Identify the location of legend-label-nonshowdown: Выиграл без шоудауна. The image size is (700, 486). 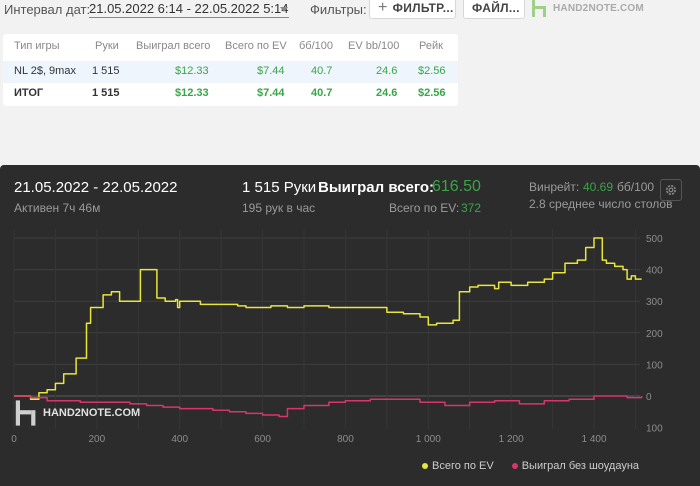
(580, 466).